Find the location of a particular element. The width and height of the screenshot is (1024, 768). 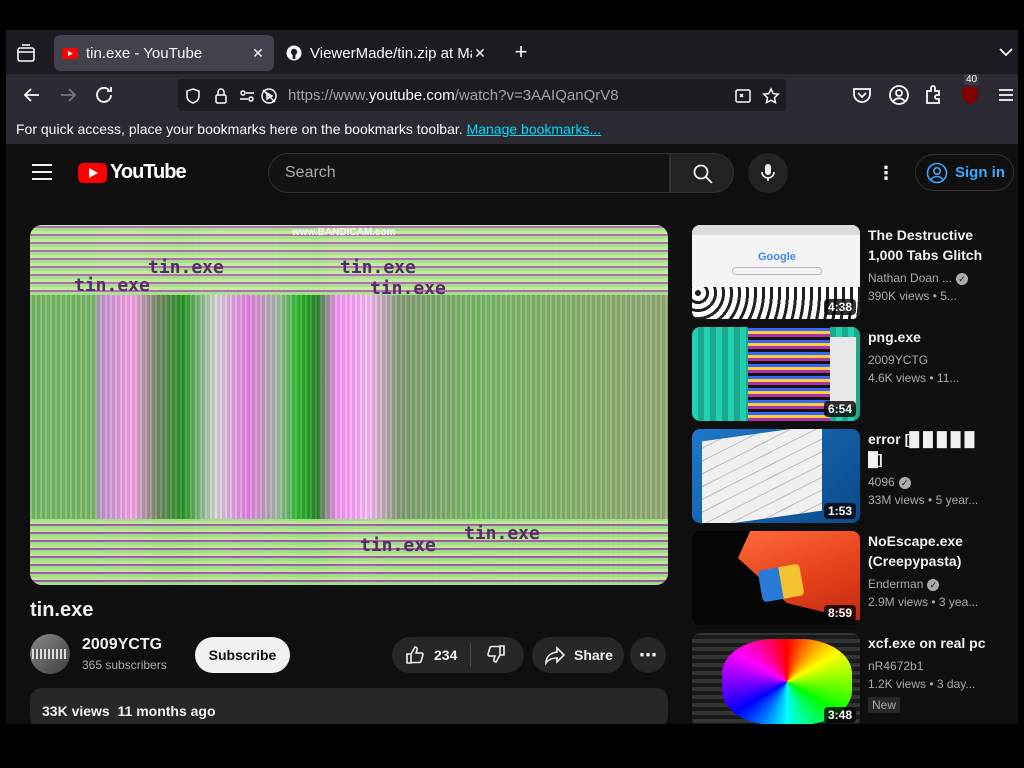

github-favicon-icon is located at coordinates (294, 53).